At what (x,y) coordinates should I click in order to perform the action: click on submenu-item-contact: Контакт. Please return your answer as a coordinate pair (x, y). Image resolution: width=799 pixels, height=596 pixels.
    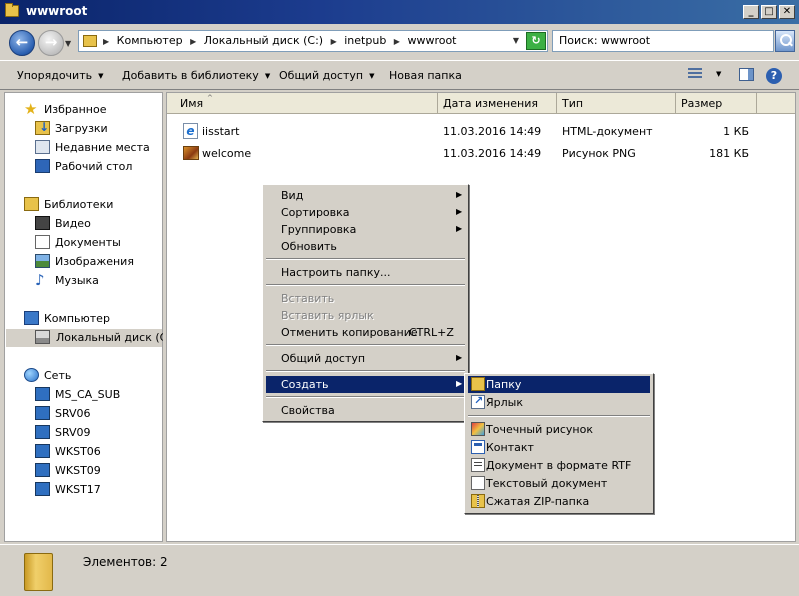
    Looking at the image, I should click on (559, 447).